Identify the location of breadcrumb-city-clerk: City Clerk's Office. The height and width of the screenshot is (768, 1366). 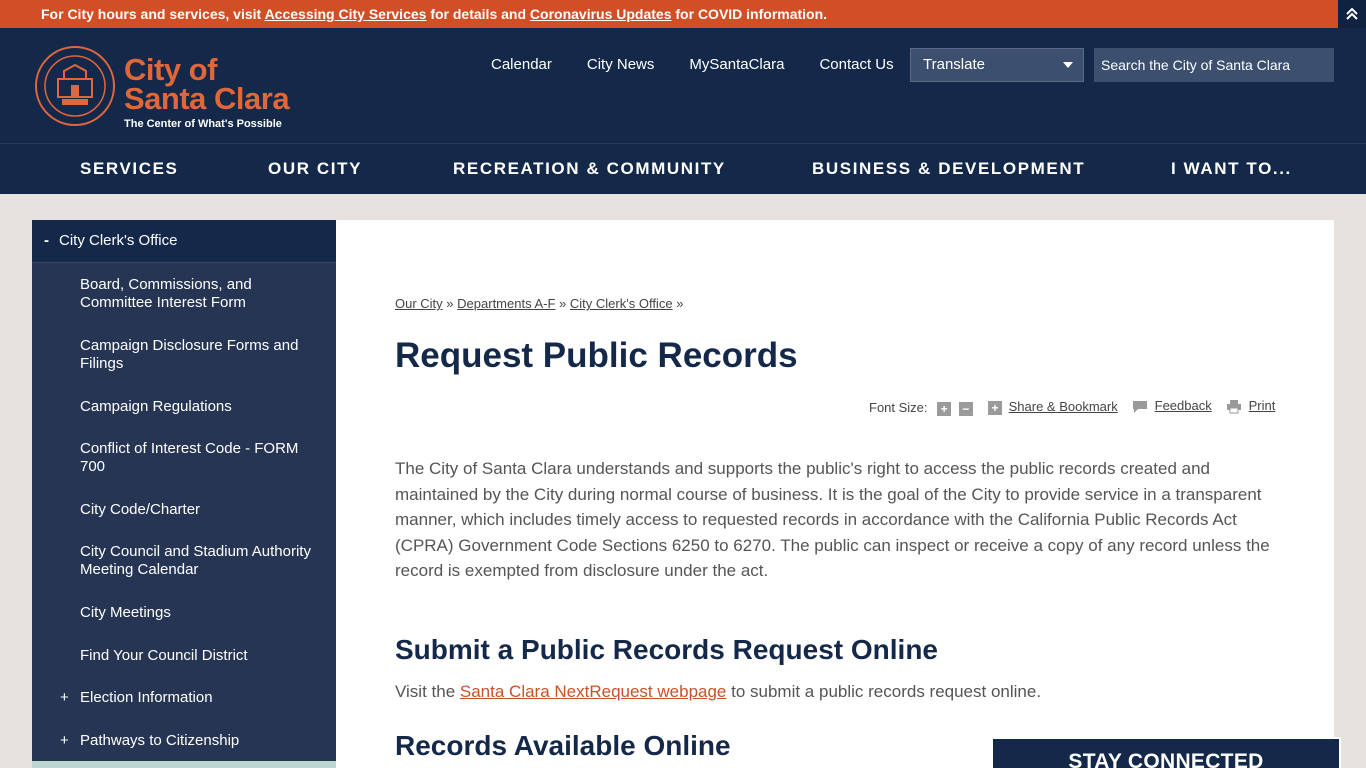
(621, 303).